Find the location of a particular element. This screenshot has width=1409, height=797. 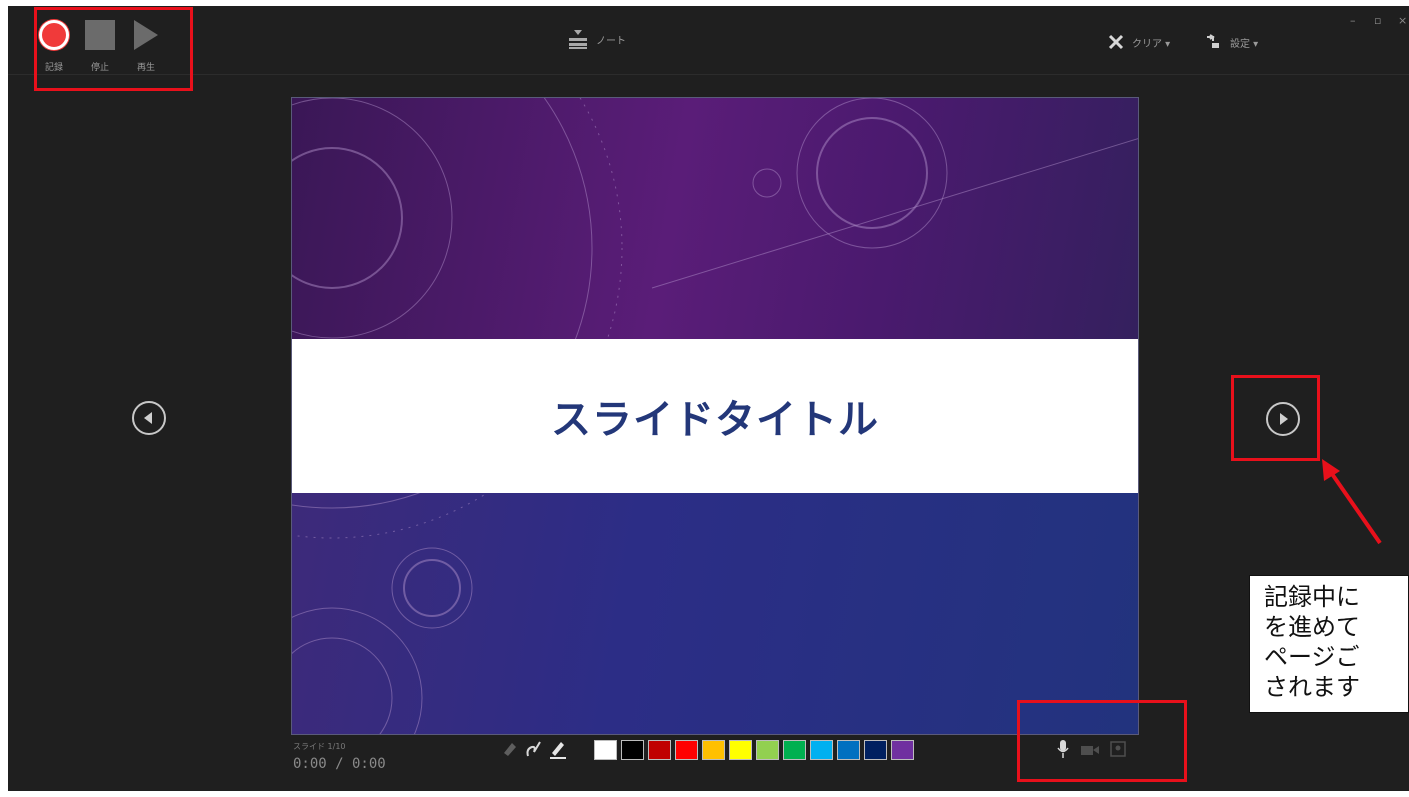

maximize-button: ▫ is located at coordinates (1377, 20).